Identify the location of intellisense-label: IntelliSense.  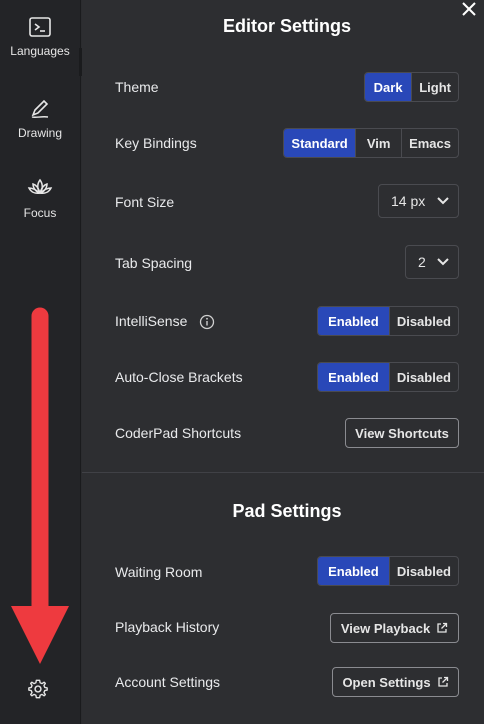
(151, 321).